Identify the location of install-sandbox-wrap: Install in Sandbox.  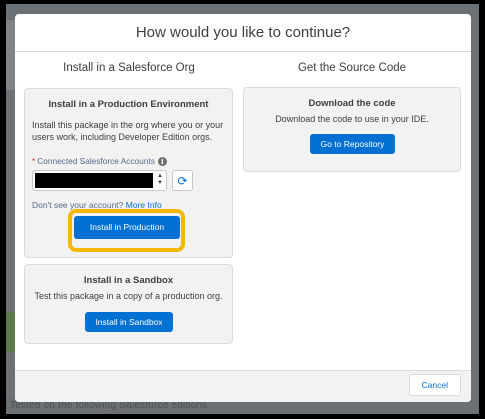
(129, 322).